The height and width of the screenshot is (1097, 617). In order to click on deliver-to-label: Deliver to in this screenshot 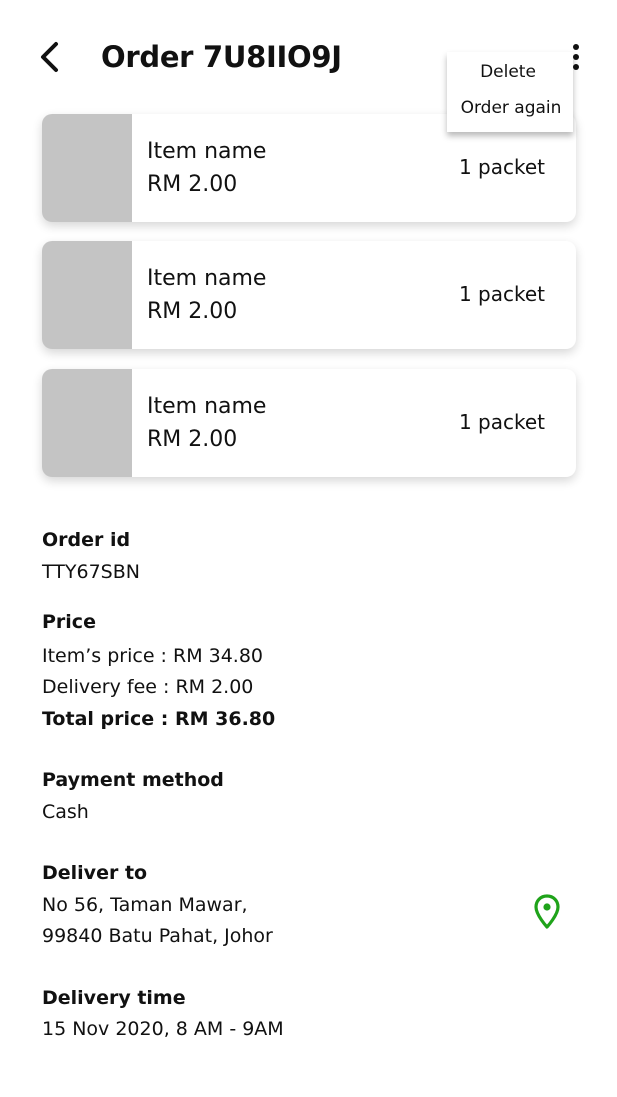, I will do `click(95, 873)`.